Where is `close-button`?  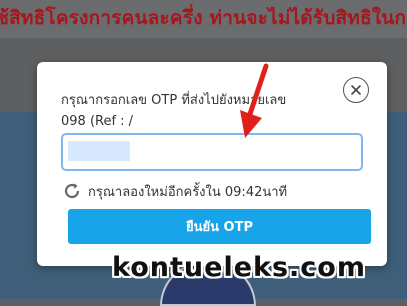 close-button is located at coordinates (356, 90).